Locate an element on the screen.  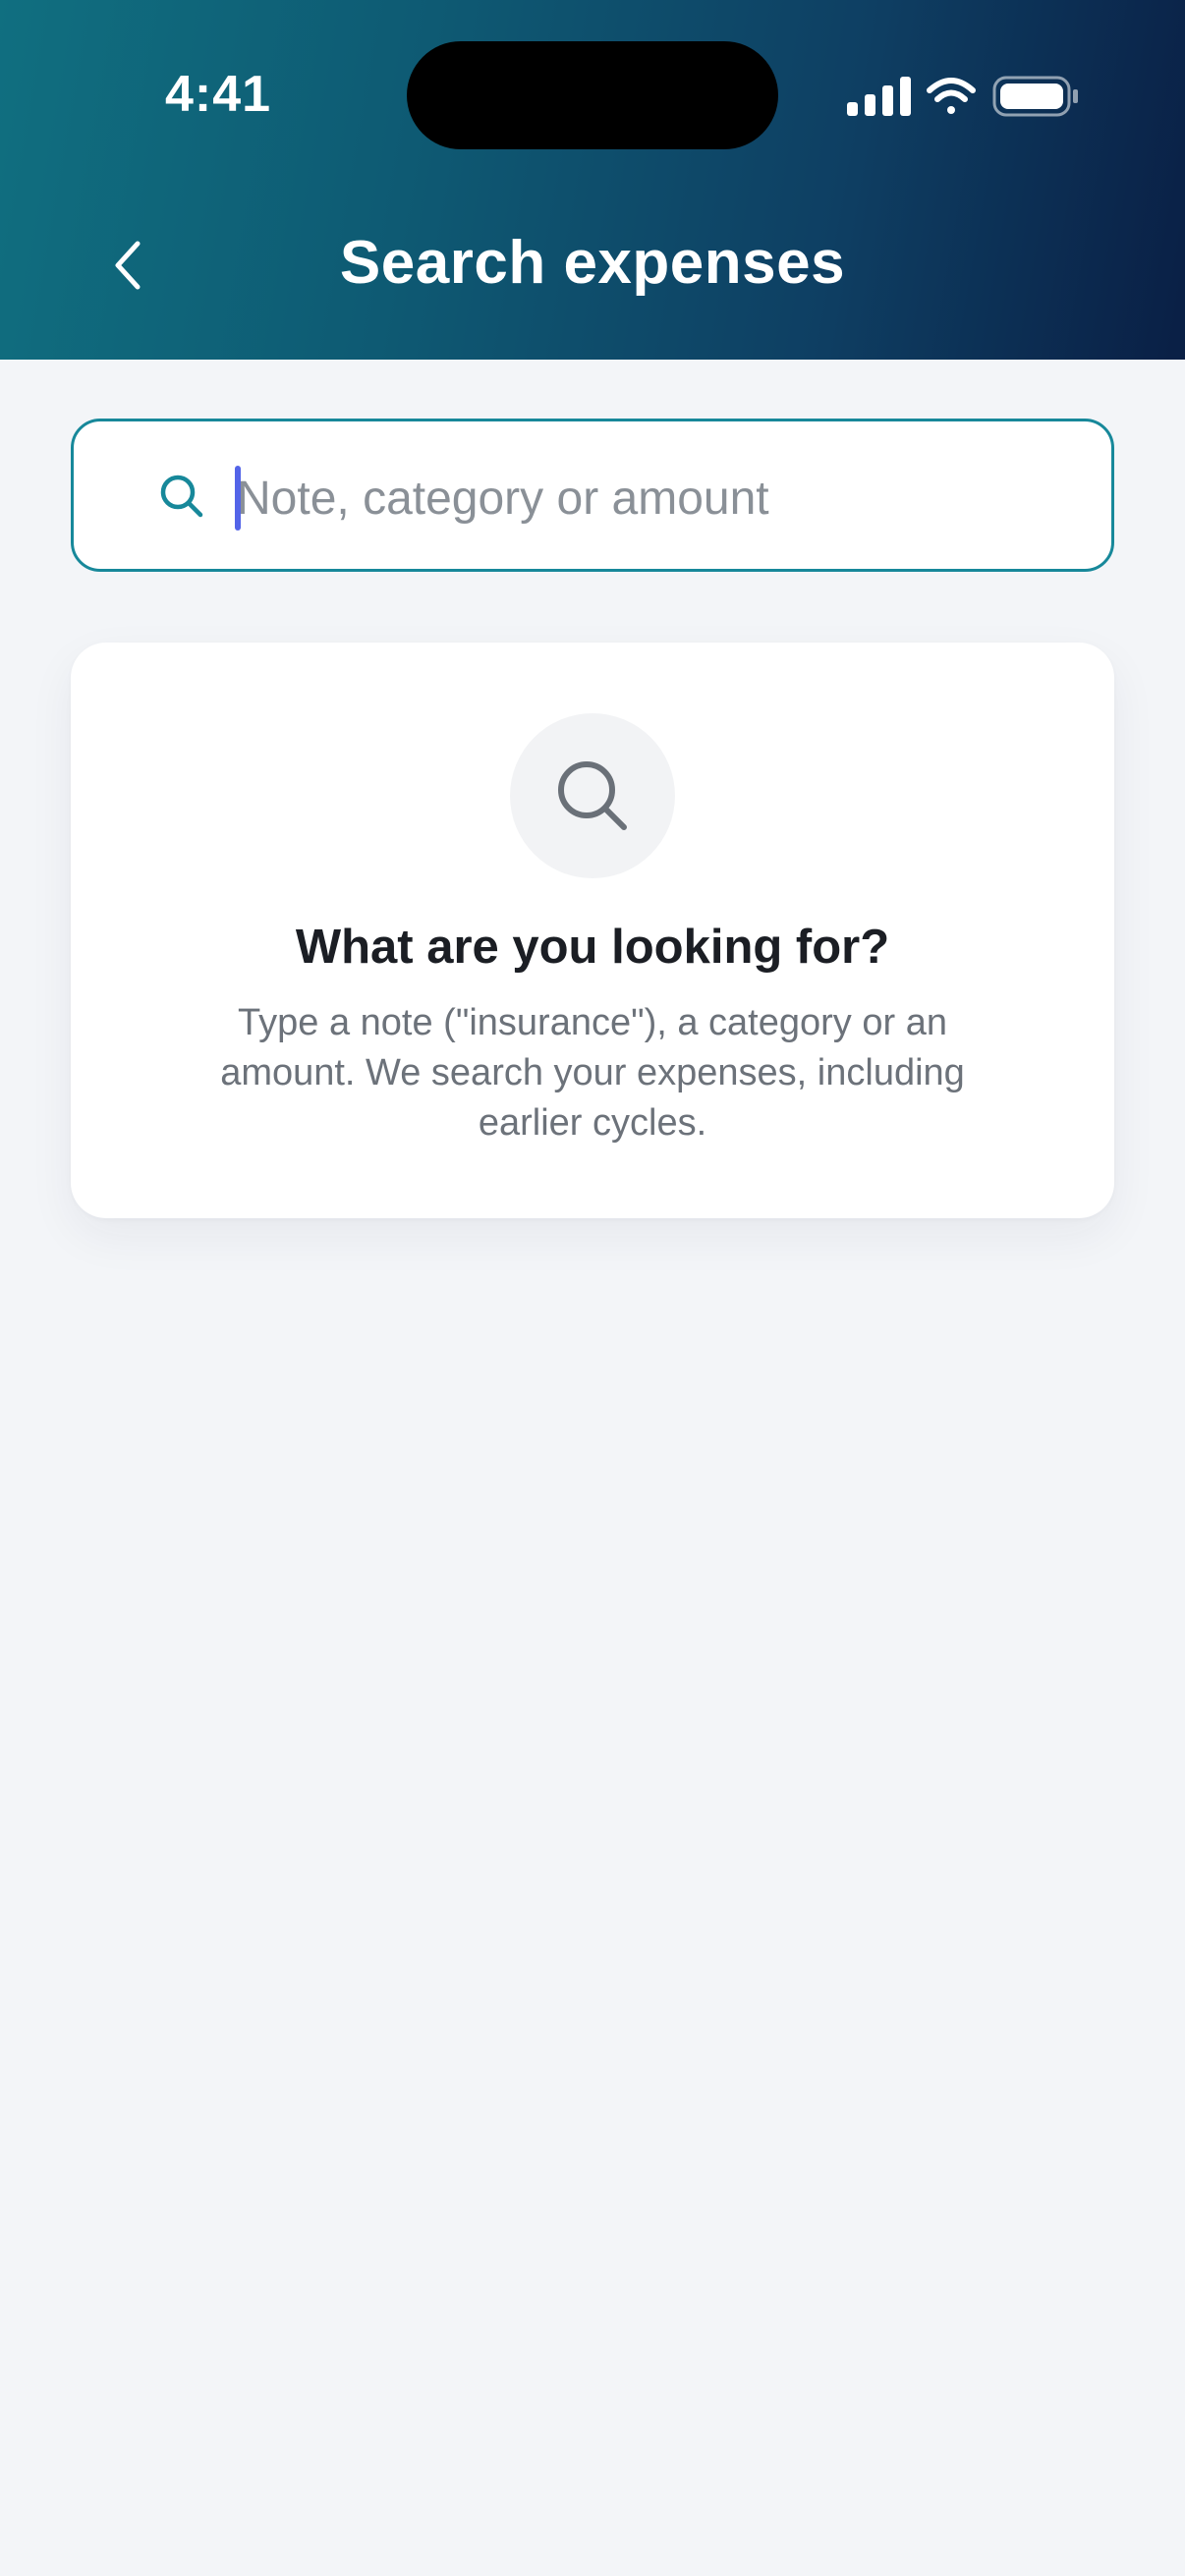
page-title: Search expenses is located at coordinates (592, 263).